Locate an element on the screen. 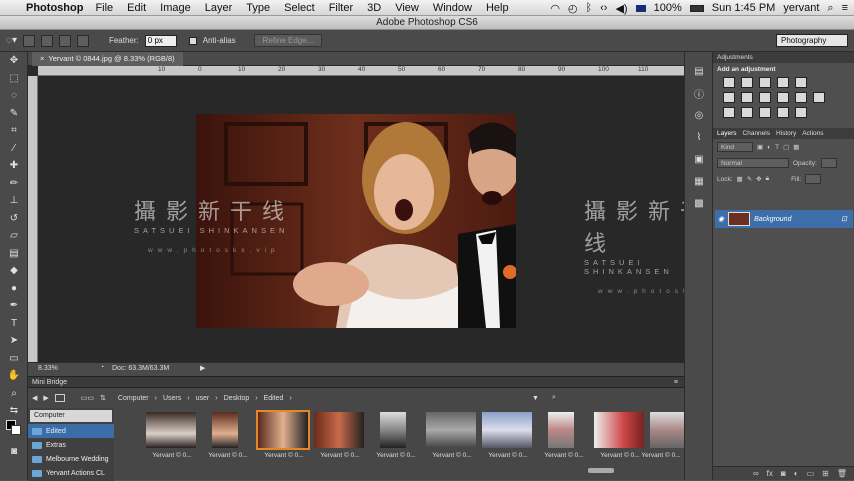  folder-item: Melbourne Wedding is located at coordinates (71, 459).